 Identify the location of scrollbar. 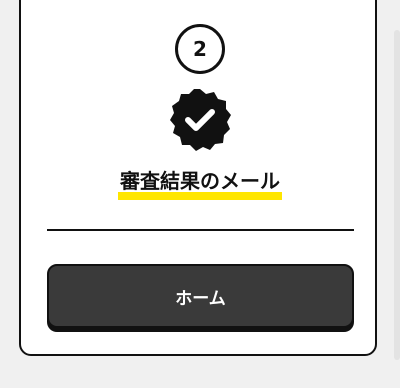
(397, 195).